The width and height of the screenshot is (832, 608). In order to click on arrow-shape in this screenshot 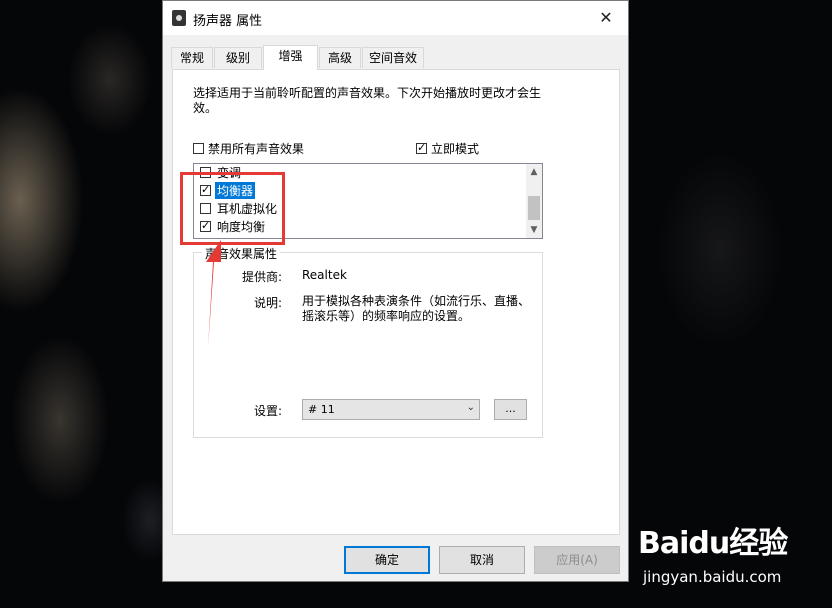, I will do `click(213, 294)`.